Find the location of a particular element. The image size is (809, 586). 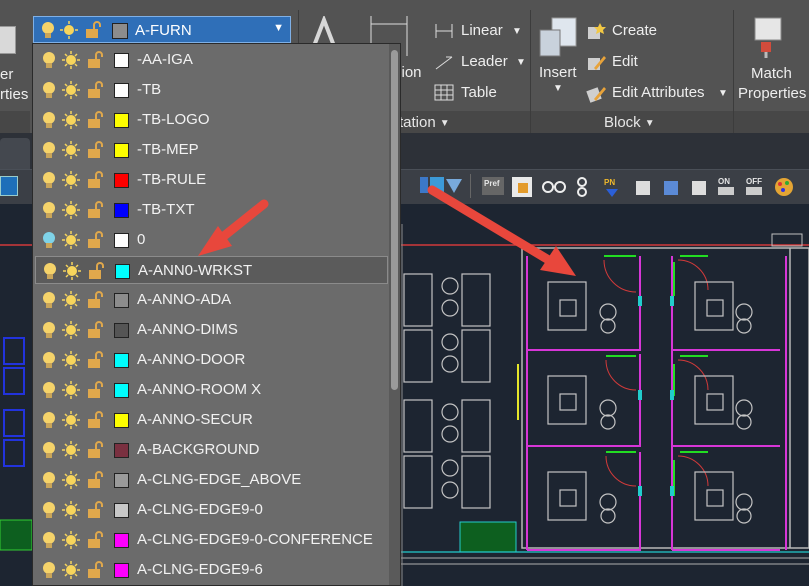

file-tab is located at coordinates (15, 153).